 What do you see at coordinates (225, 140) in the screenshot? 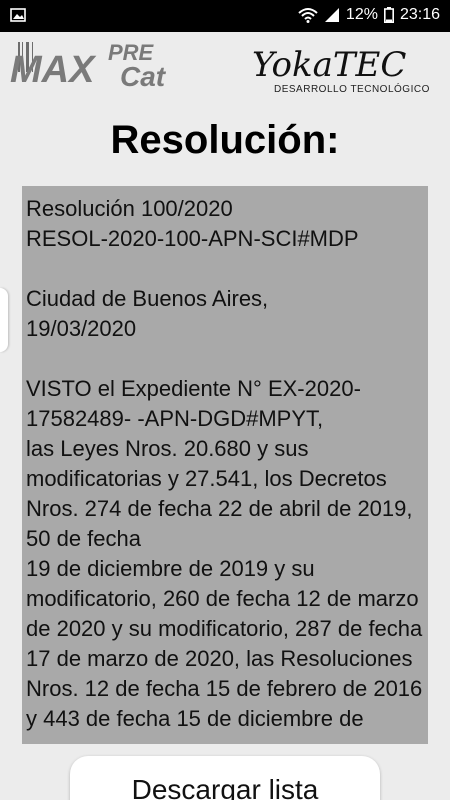
I see `page-title: Resolución:` at bounding box center [225, 140].